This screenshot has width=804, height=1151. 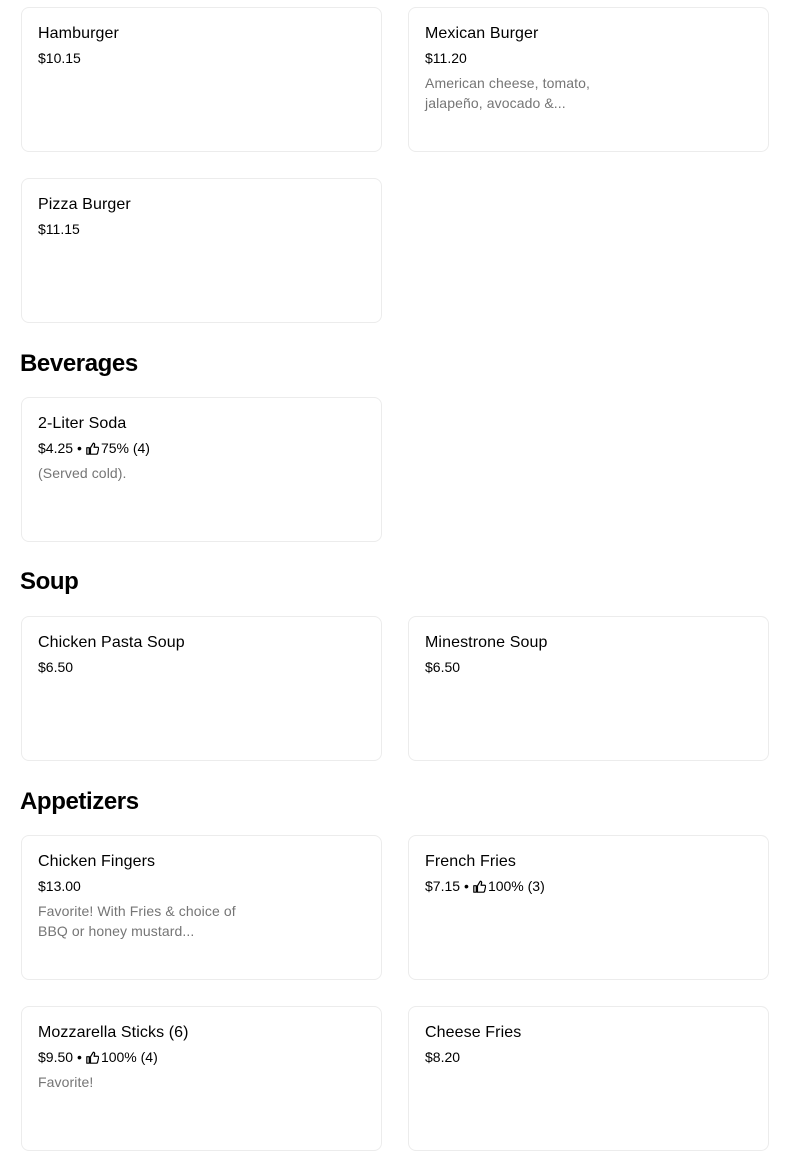 I want to click on item-price-rating: $7.15 • 100% (3), so click(x=588, y=886).